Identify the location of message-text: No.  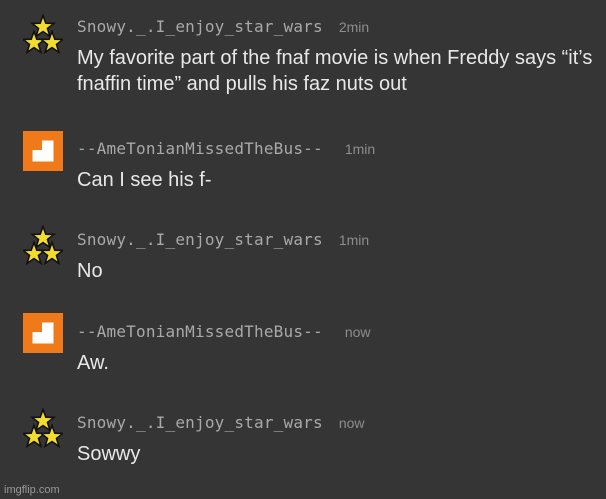
(90, 271).